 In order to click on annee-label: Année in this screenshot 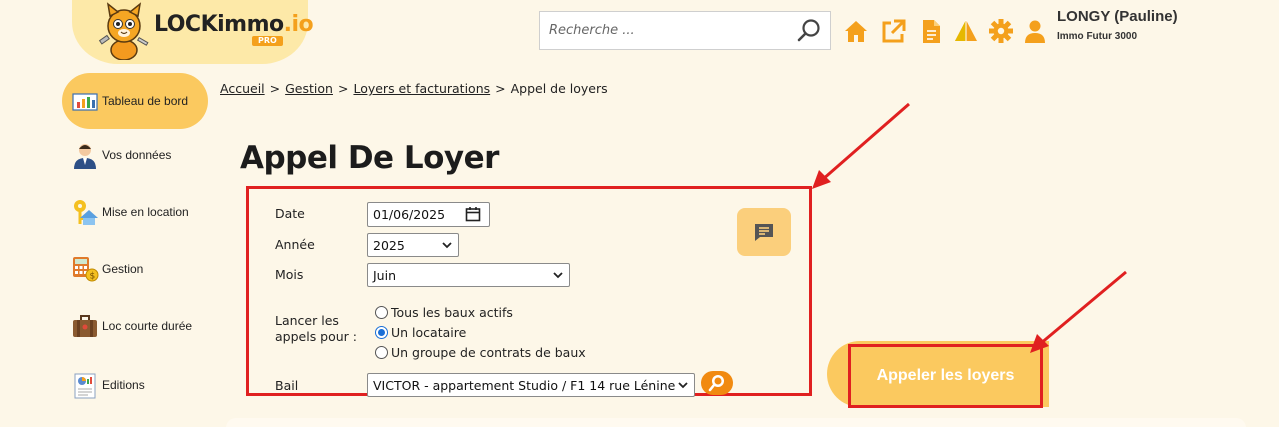, I will do `click(295, 244)`.